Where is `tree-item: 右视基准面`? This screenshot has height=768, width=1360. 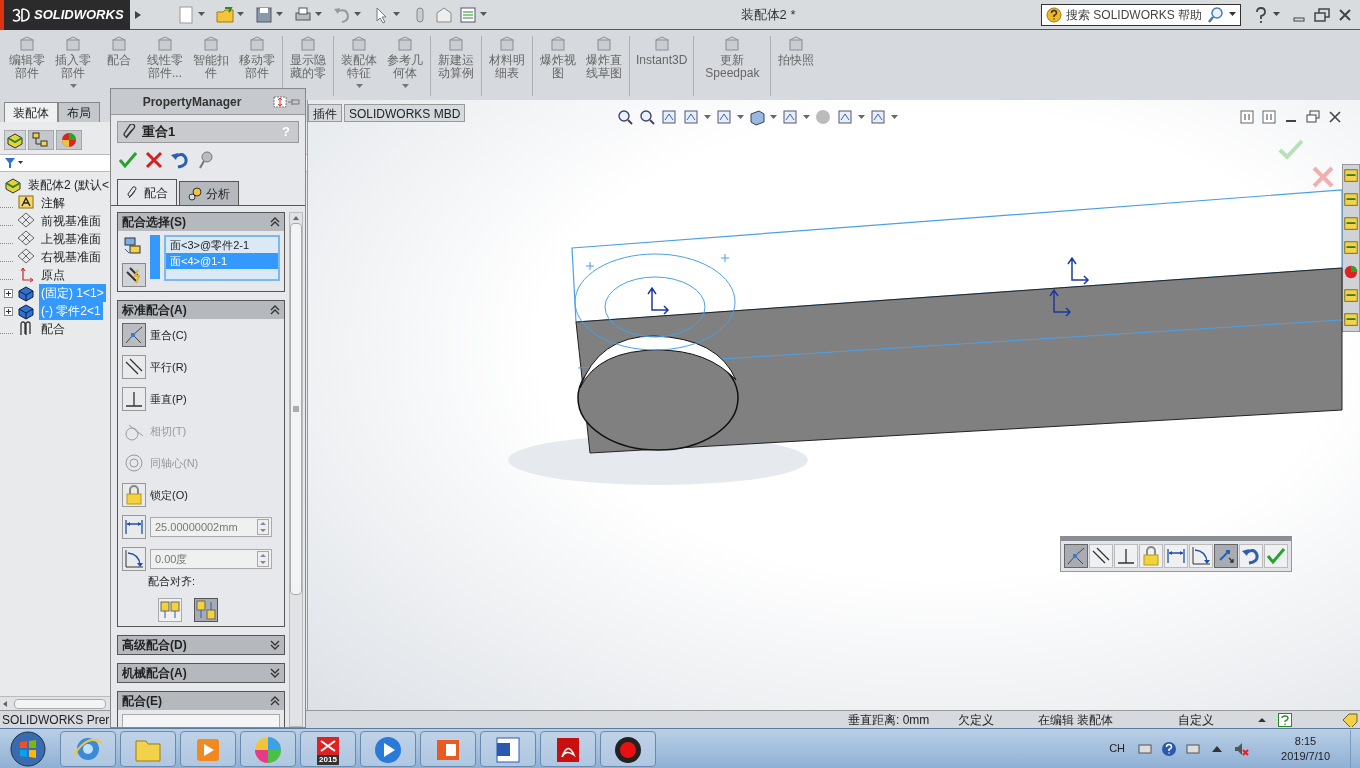 tree-item: 右视基准面 is located at coordinates (71, 257).